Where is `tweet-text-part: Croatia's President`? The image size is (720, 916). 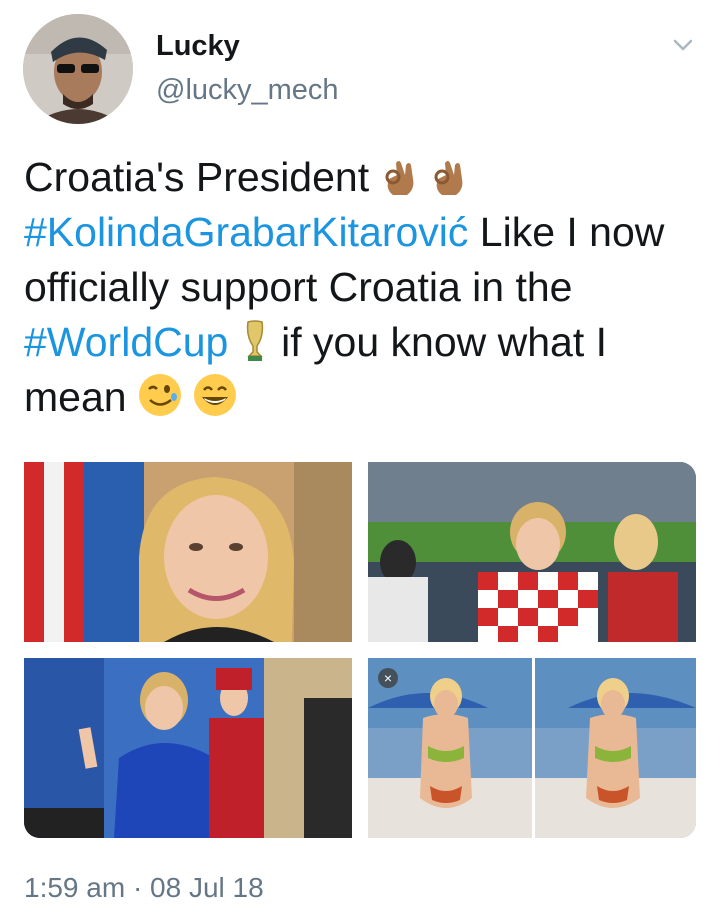 tweet-text-part: Croatia's President is located at coordinates (202, 177).